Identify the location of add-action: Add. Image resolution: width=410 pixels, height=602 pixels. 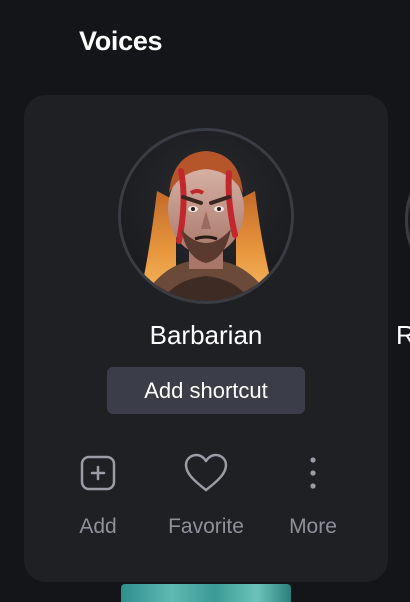
(98, 496).